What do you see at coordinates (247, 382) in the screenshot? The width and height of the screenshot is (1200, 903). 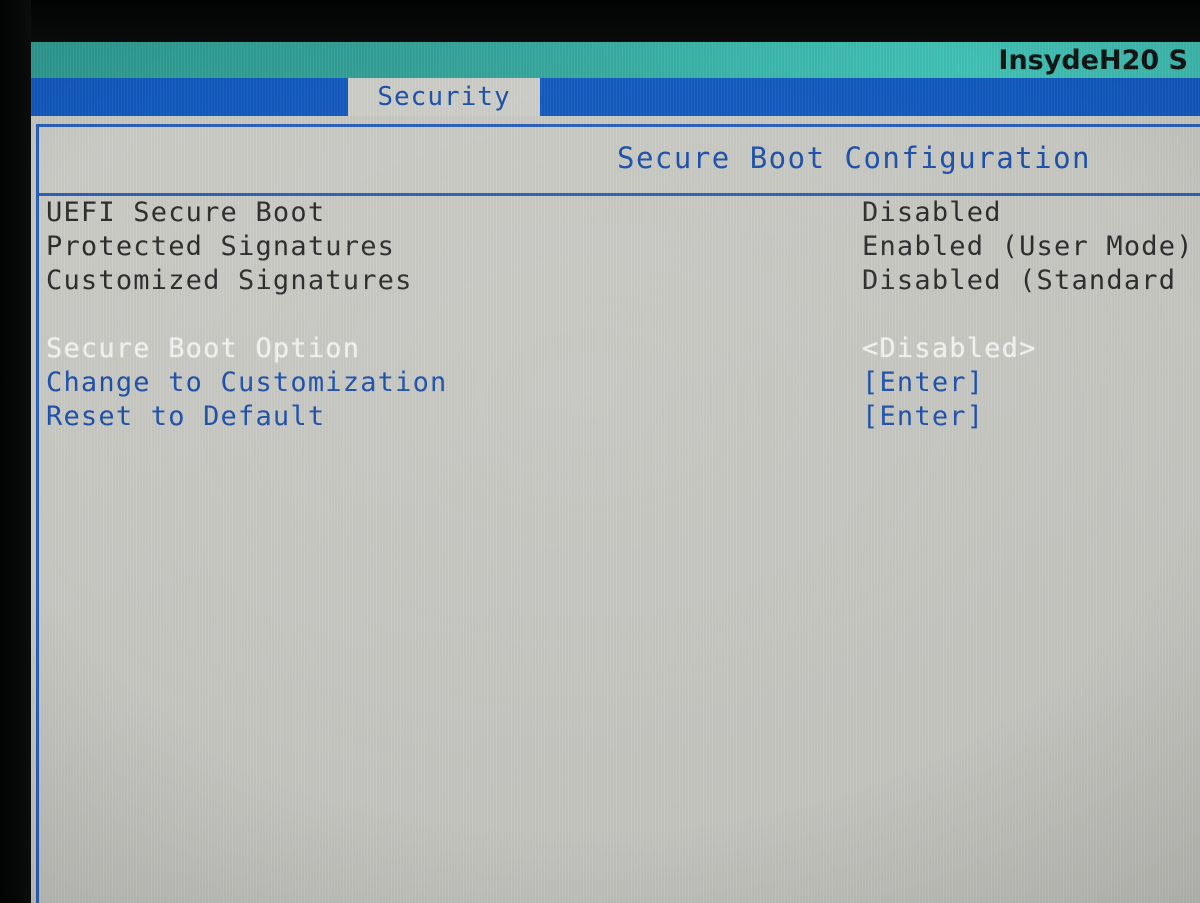 I see `setting-label-change-to-customization: Change to Customization` at bounding box center [247, 382].